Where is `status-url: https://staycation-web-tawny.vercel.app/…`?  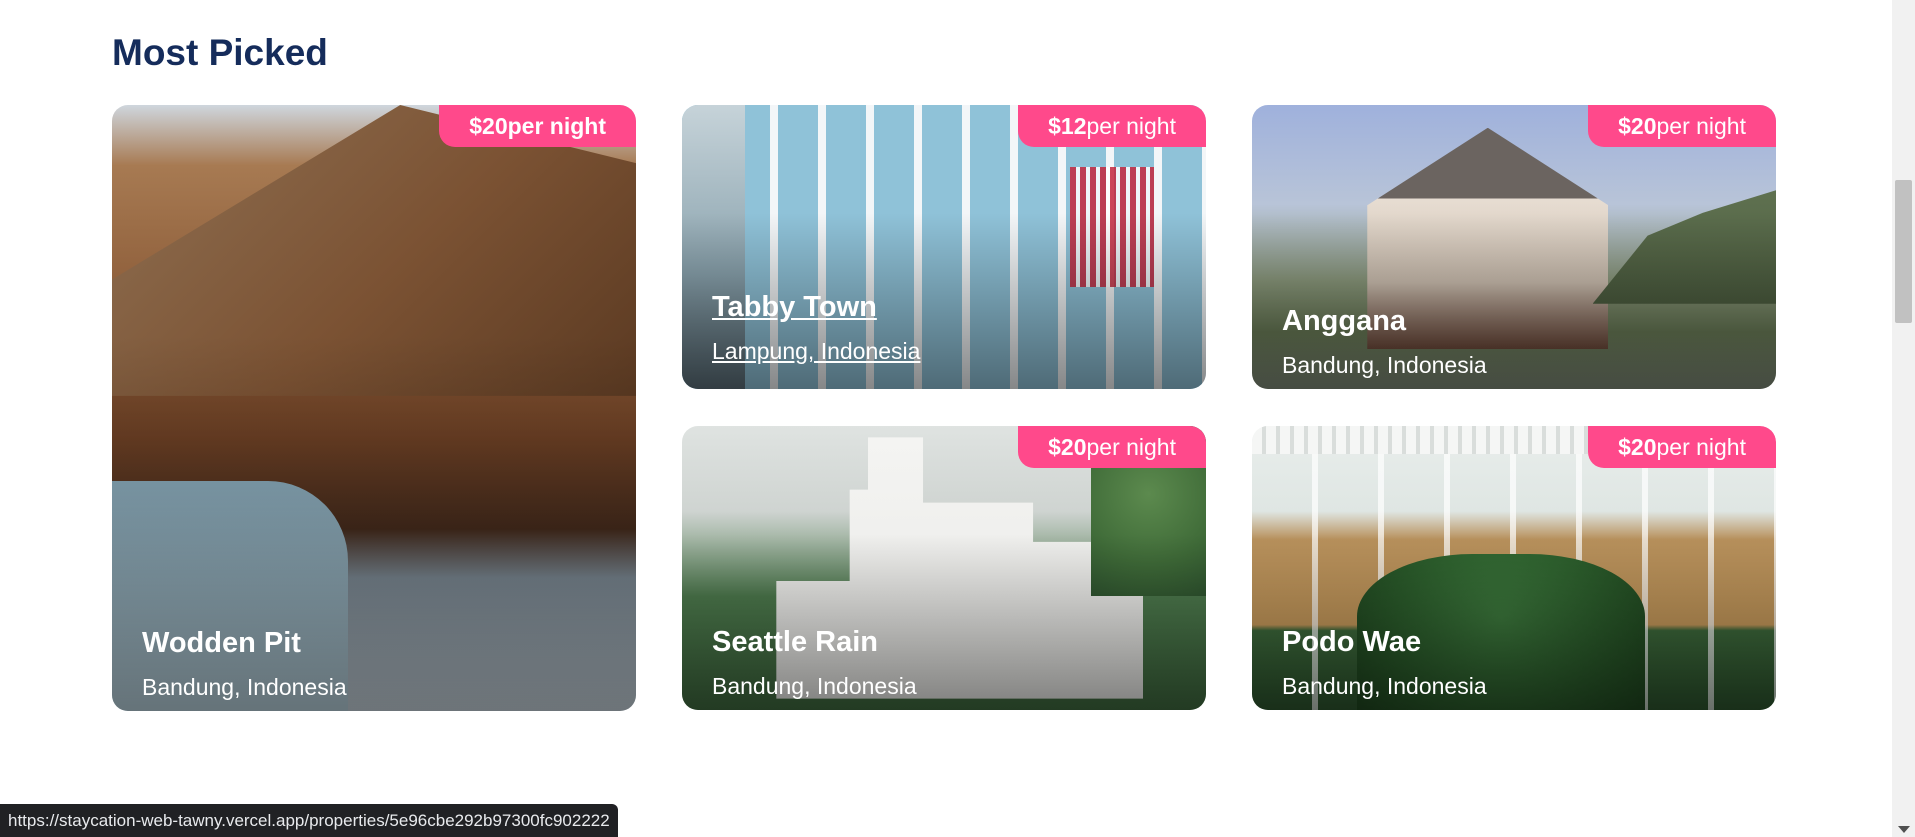
status-url: https://staycation-web-tawny.vercel.app/… is located at coordinates (309, 820).